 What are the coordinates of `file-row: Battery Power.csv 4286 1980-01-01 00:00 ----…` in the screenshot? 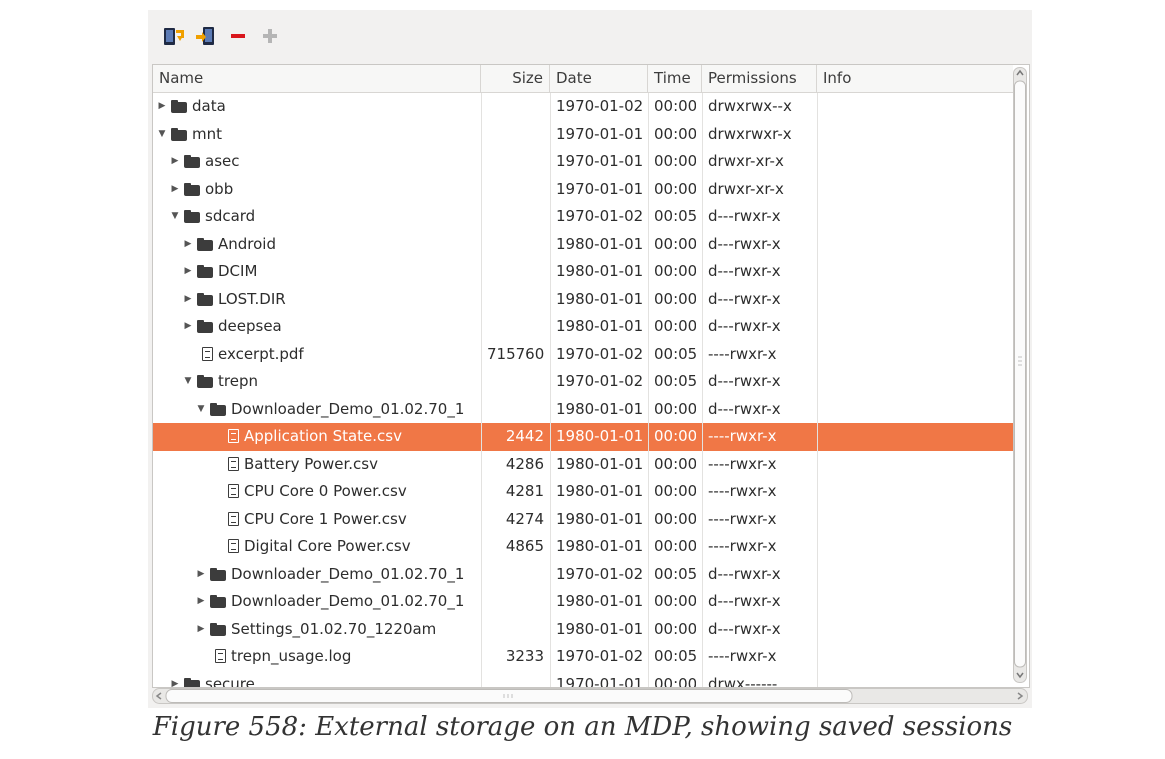 It's located at (583, 465).